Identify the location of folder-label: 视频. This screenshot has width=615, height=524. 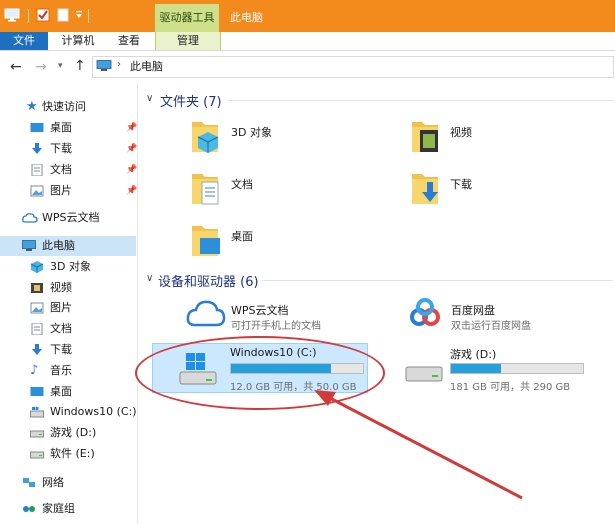
(461, 132).